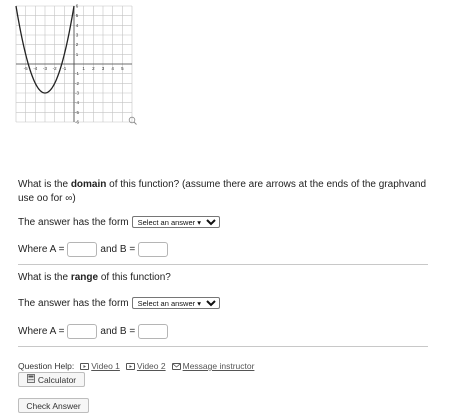  I want to click on video-2-link: Video 2, so click(144, 366).